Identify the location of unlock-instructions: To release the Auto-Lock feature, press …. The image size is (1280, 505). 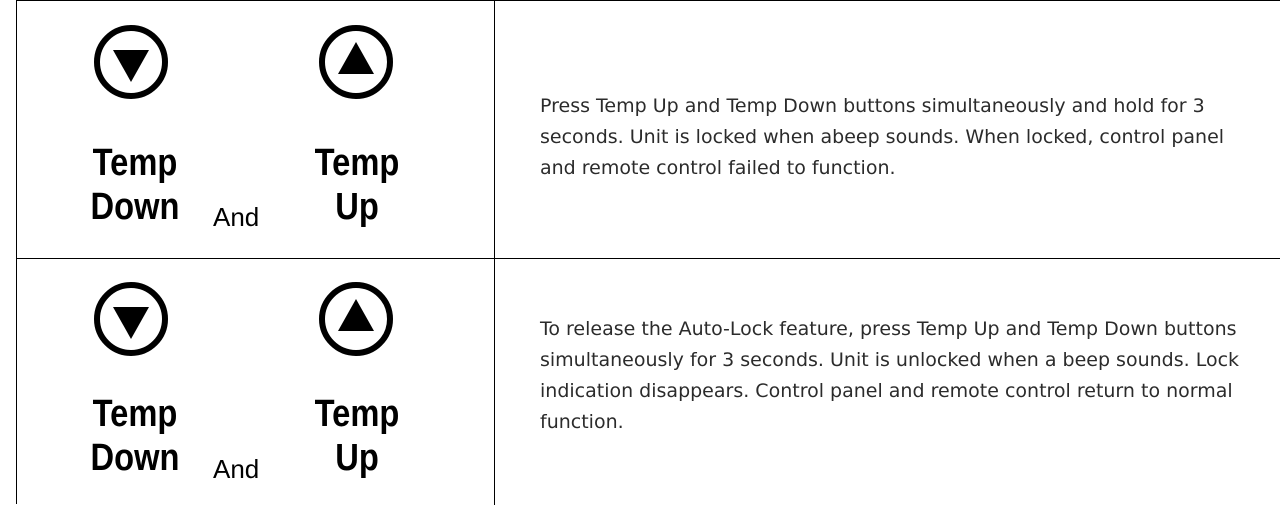
(890, 375).